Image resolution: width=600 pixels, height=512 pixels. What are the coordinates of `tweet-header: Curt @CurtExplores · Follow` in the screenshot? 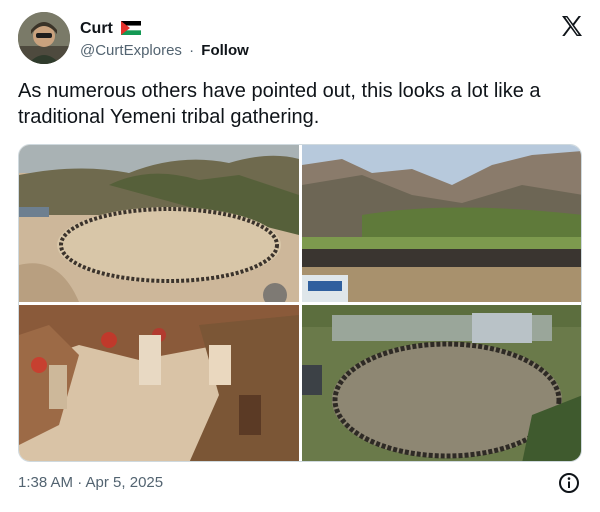 It's located at (301, 38).